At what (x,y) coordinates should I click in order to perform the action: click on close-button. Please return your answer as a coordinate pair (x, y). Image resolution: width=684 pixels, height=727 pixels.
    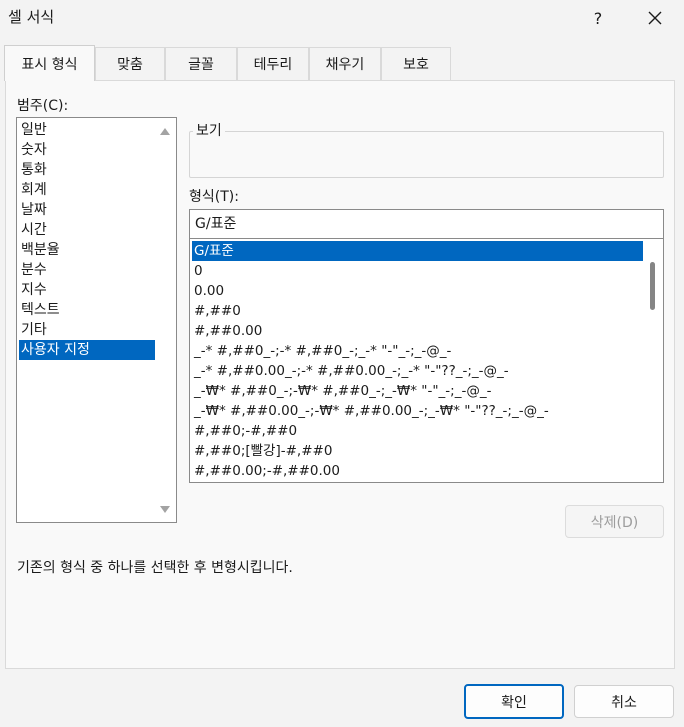
    Looking at the image, I should click on (655, 18).